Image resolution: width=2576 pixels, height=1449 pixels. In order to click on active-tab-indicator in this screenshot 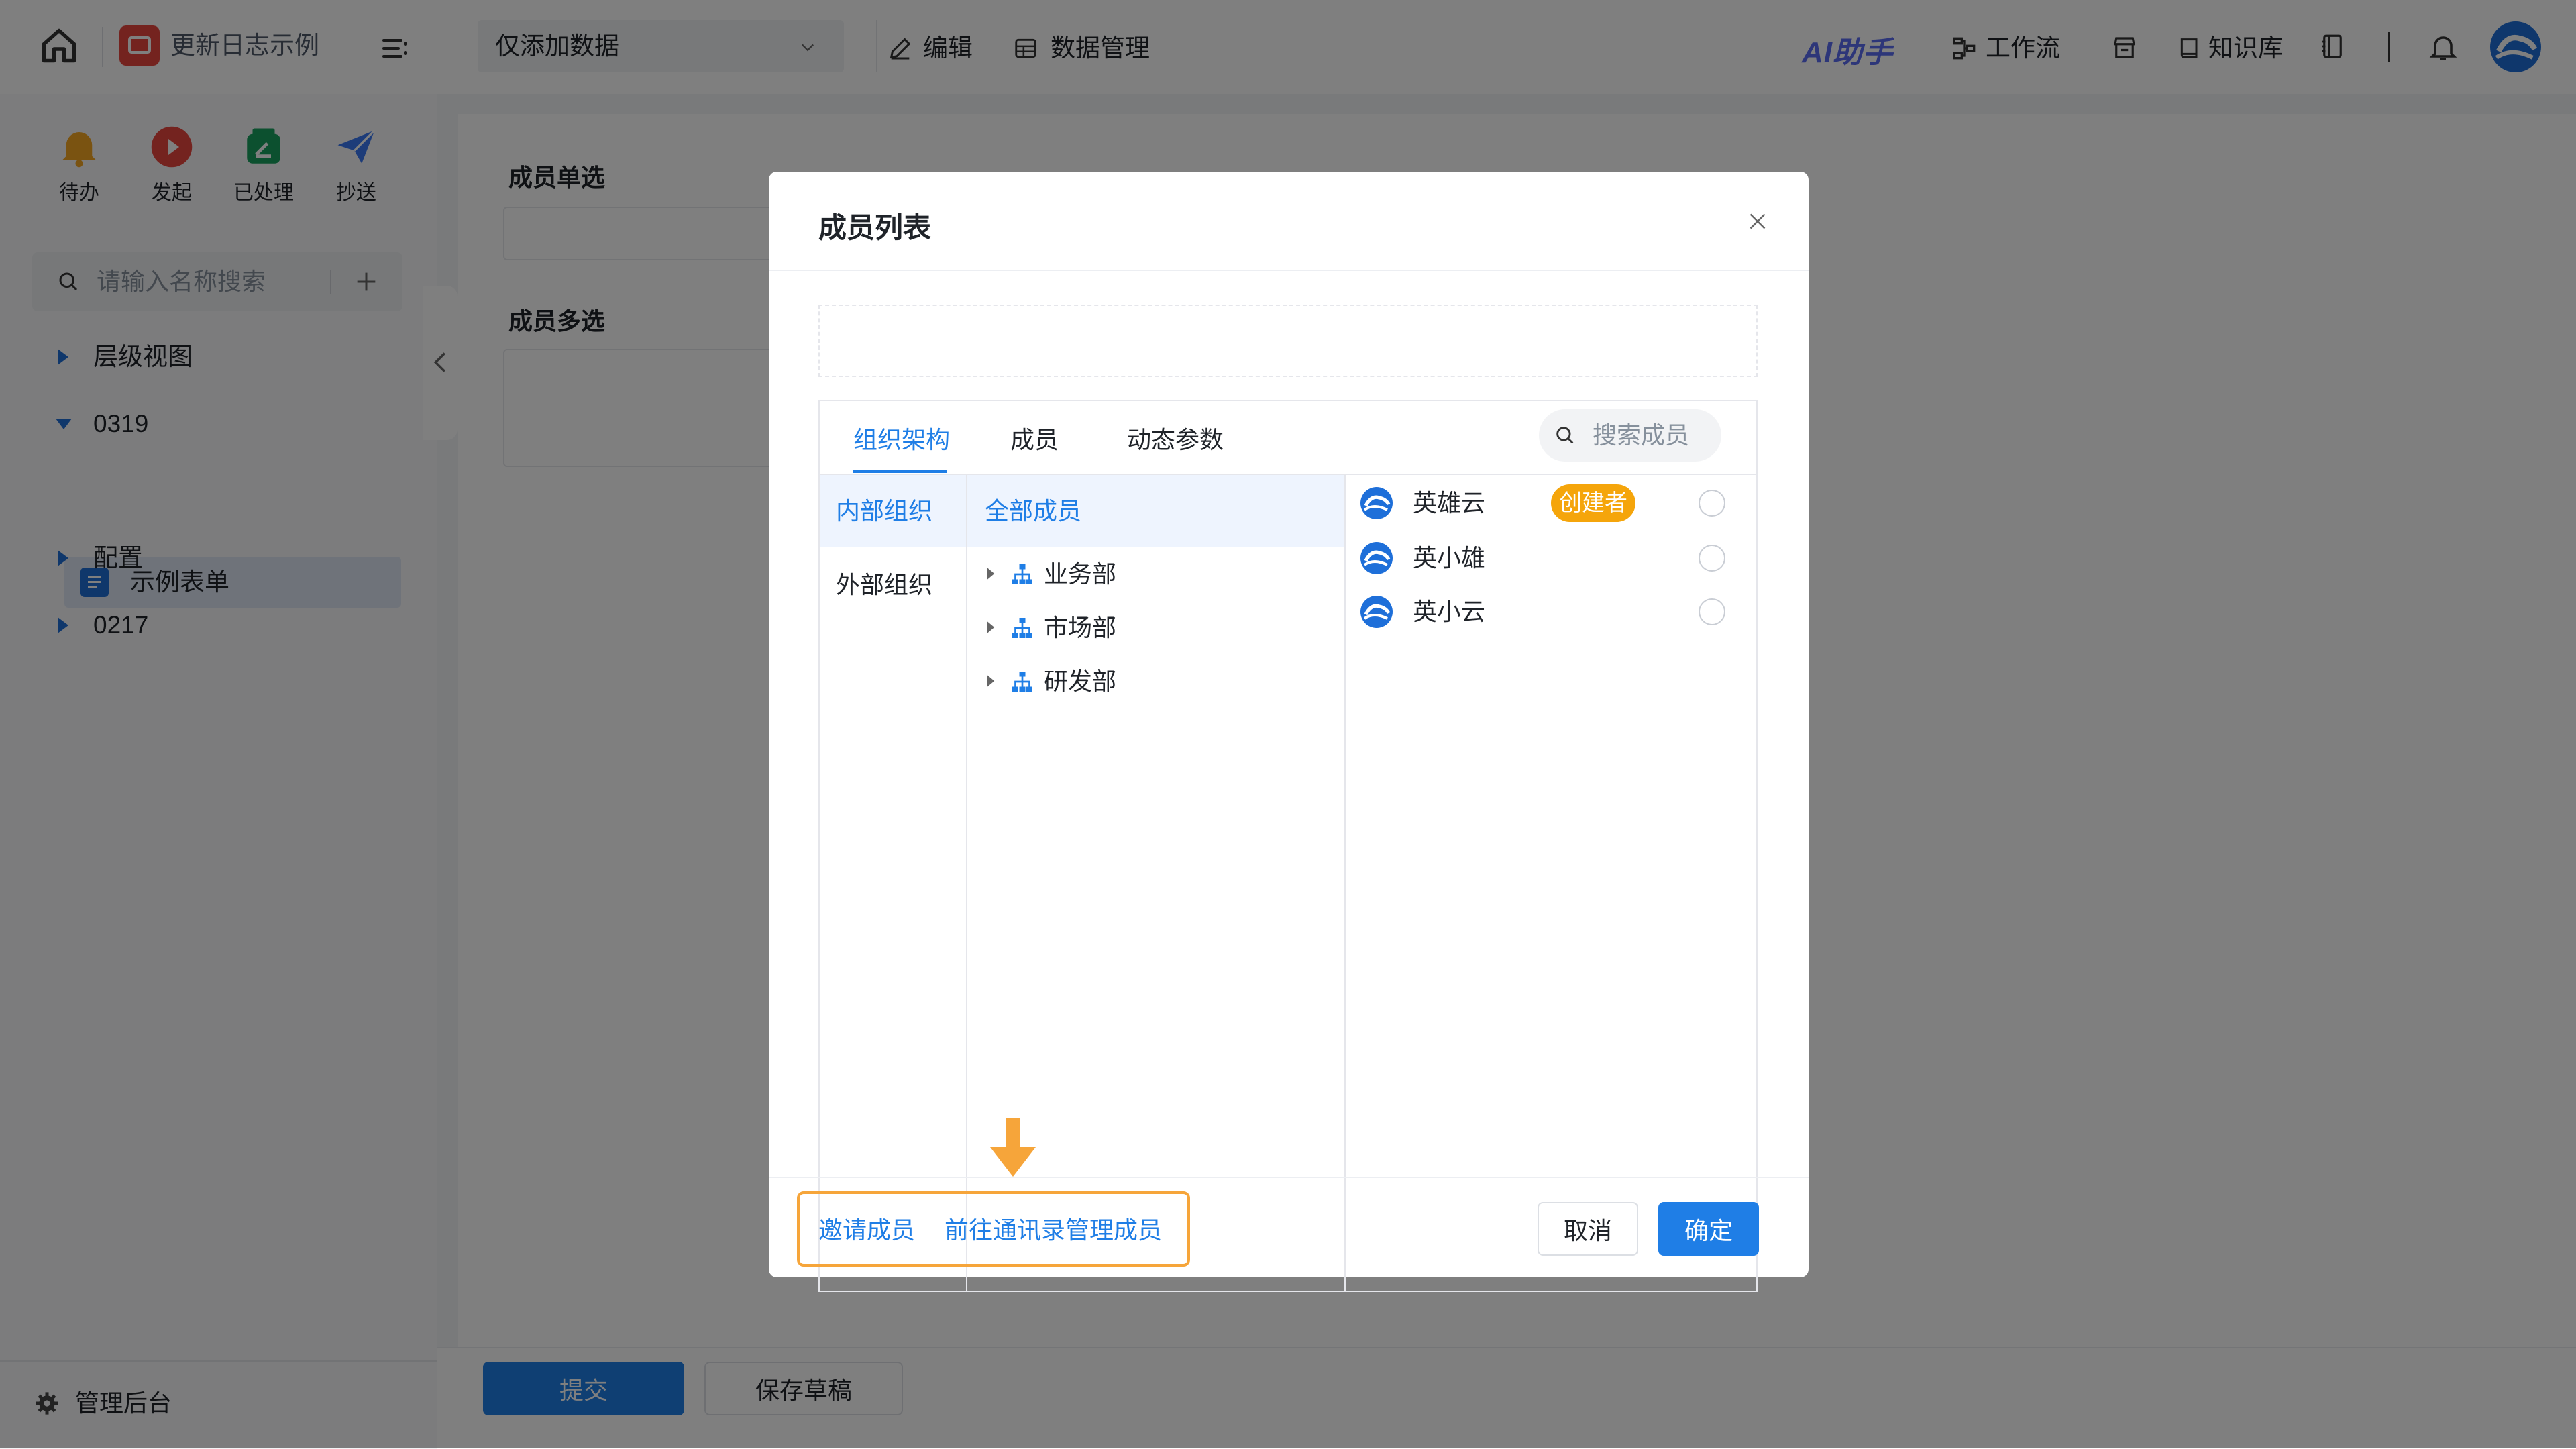, I will do `click(900, 471)`.